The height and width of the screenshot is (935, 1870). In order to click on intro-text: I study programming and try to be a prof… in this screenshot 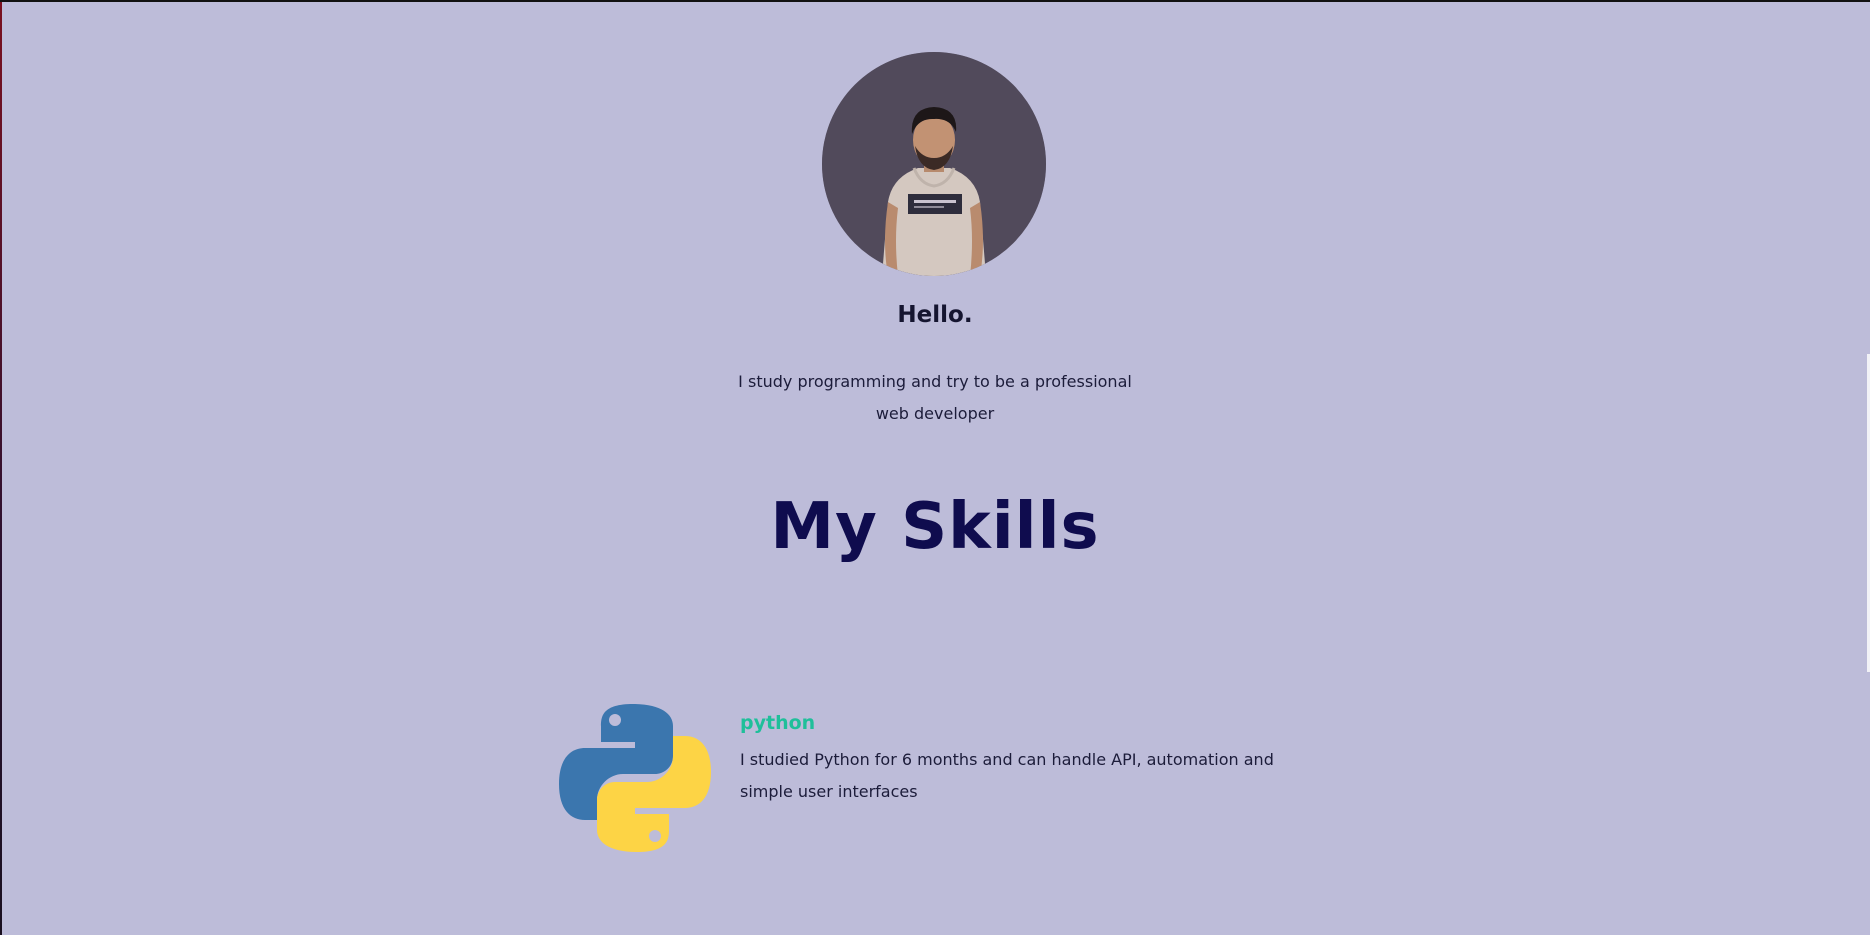, I will do `click(935, 397)`.